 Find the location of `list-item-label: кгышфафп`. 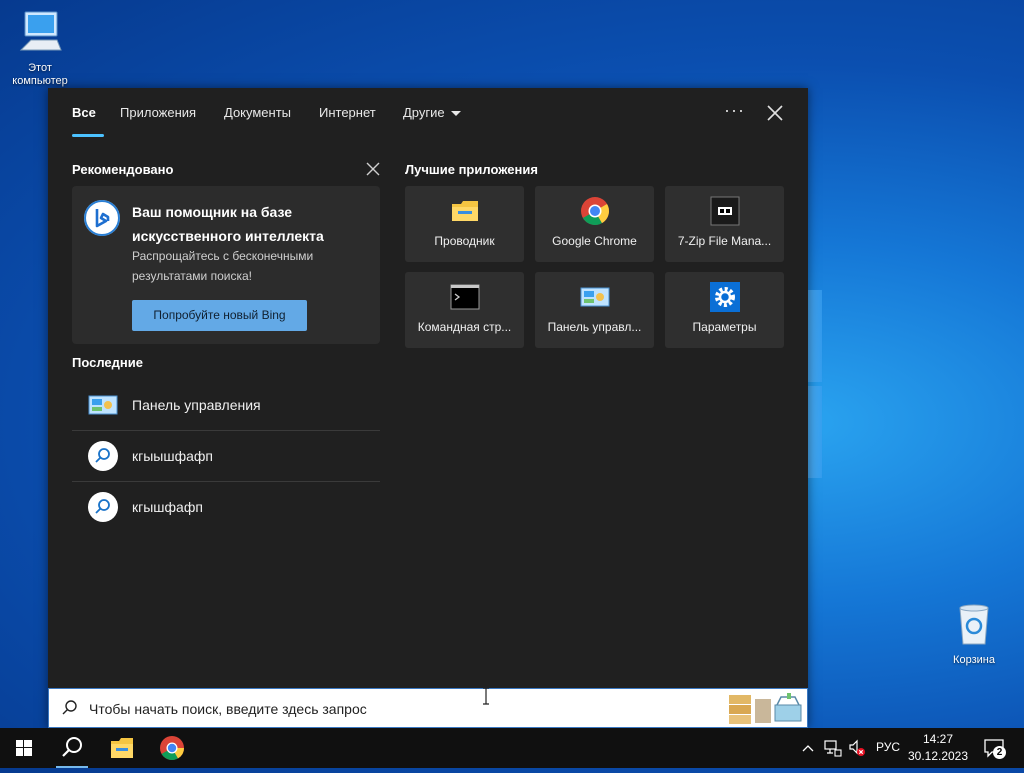

list-item-label: кгышфафп is located at coordinates (167, 507).